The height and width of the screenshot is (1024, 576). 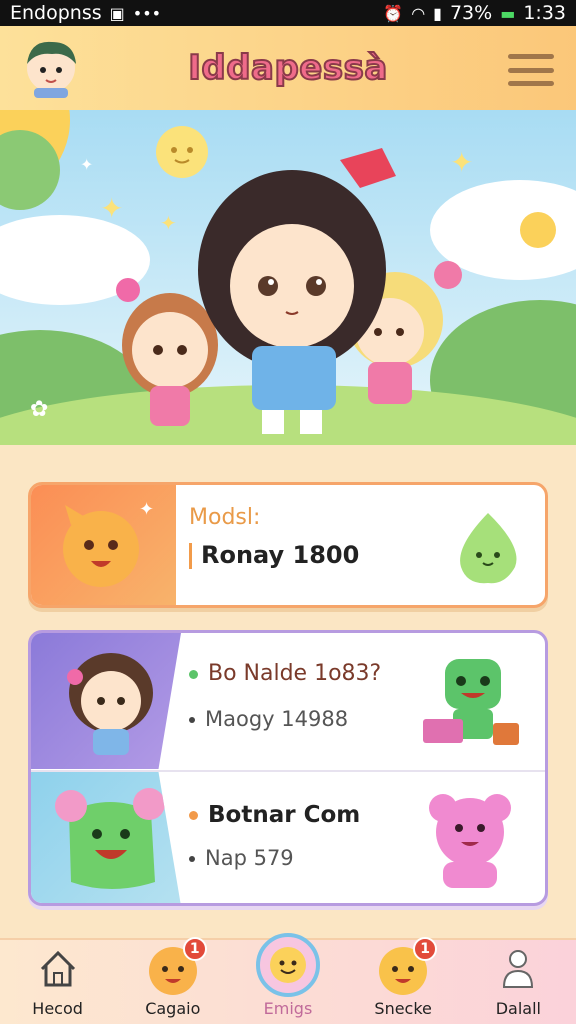 What do you see at coordinates (268, 719) in the screenshot?
I see `item-subtitle: Maogy 14988` at bounding box center [268, 719].